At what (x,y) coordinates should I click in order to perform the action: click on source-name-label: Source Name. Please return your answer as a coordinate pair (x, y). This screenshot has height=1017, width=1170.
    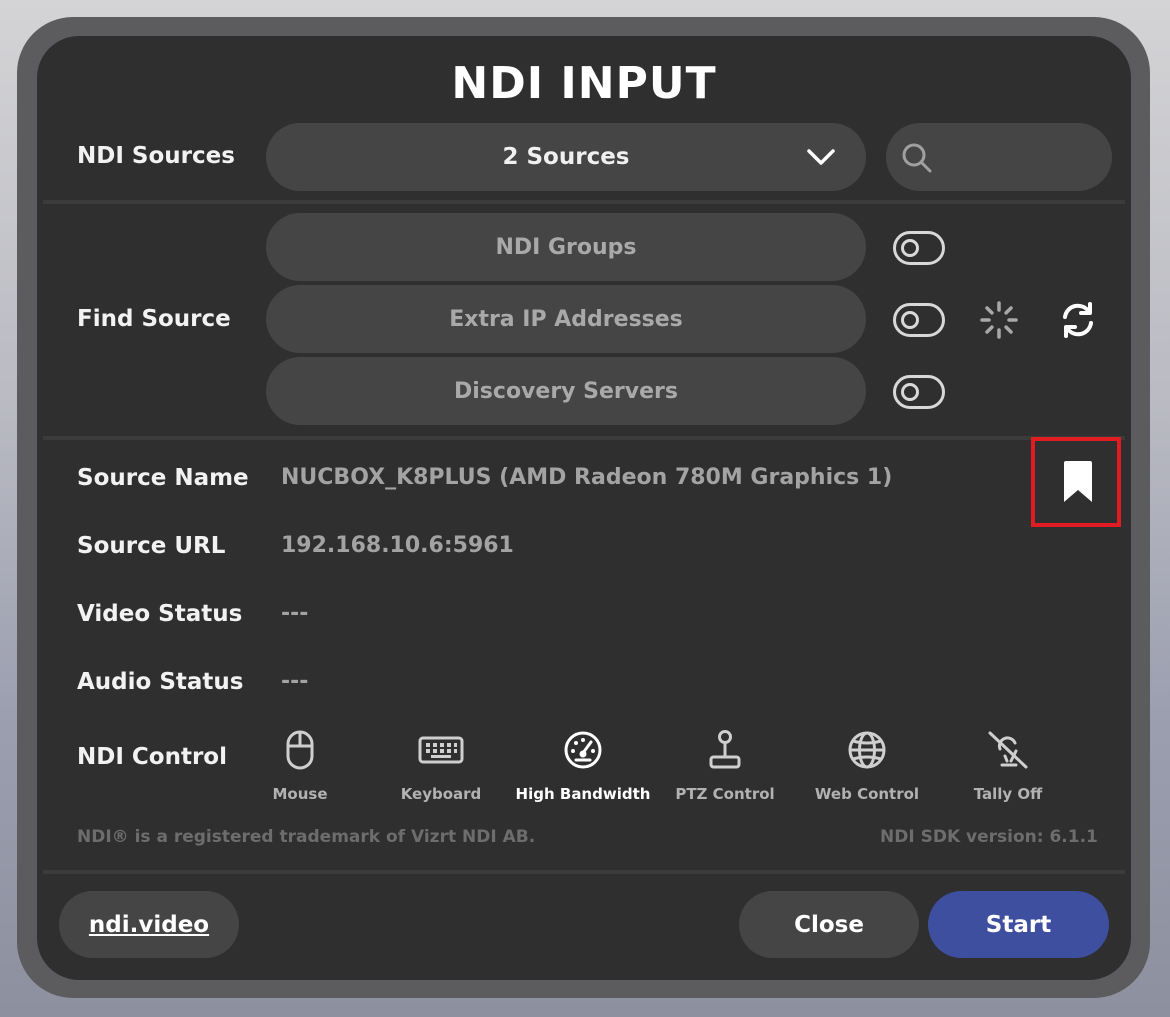
    Looking at the image, I should click on (163, 478).